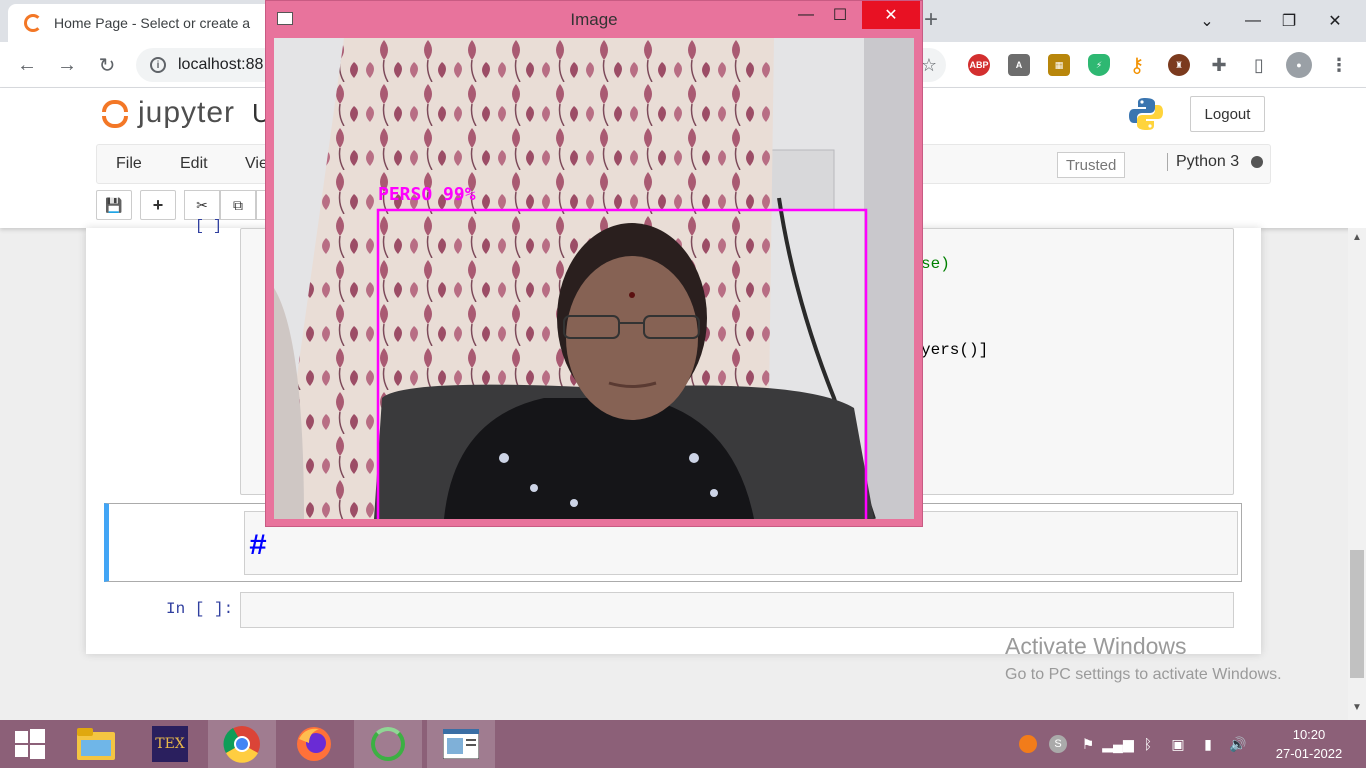 This screenshot has height=768, width=1366. I want to click on detection-label: PERSO 99%, so click(427, 194).